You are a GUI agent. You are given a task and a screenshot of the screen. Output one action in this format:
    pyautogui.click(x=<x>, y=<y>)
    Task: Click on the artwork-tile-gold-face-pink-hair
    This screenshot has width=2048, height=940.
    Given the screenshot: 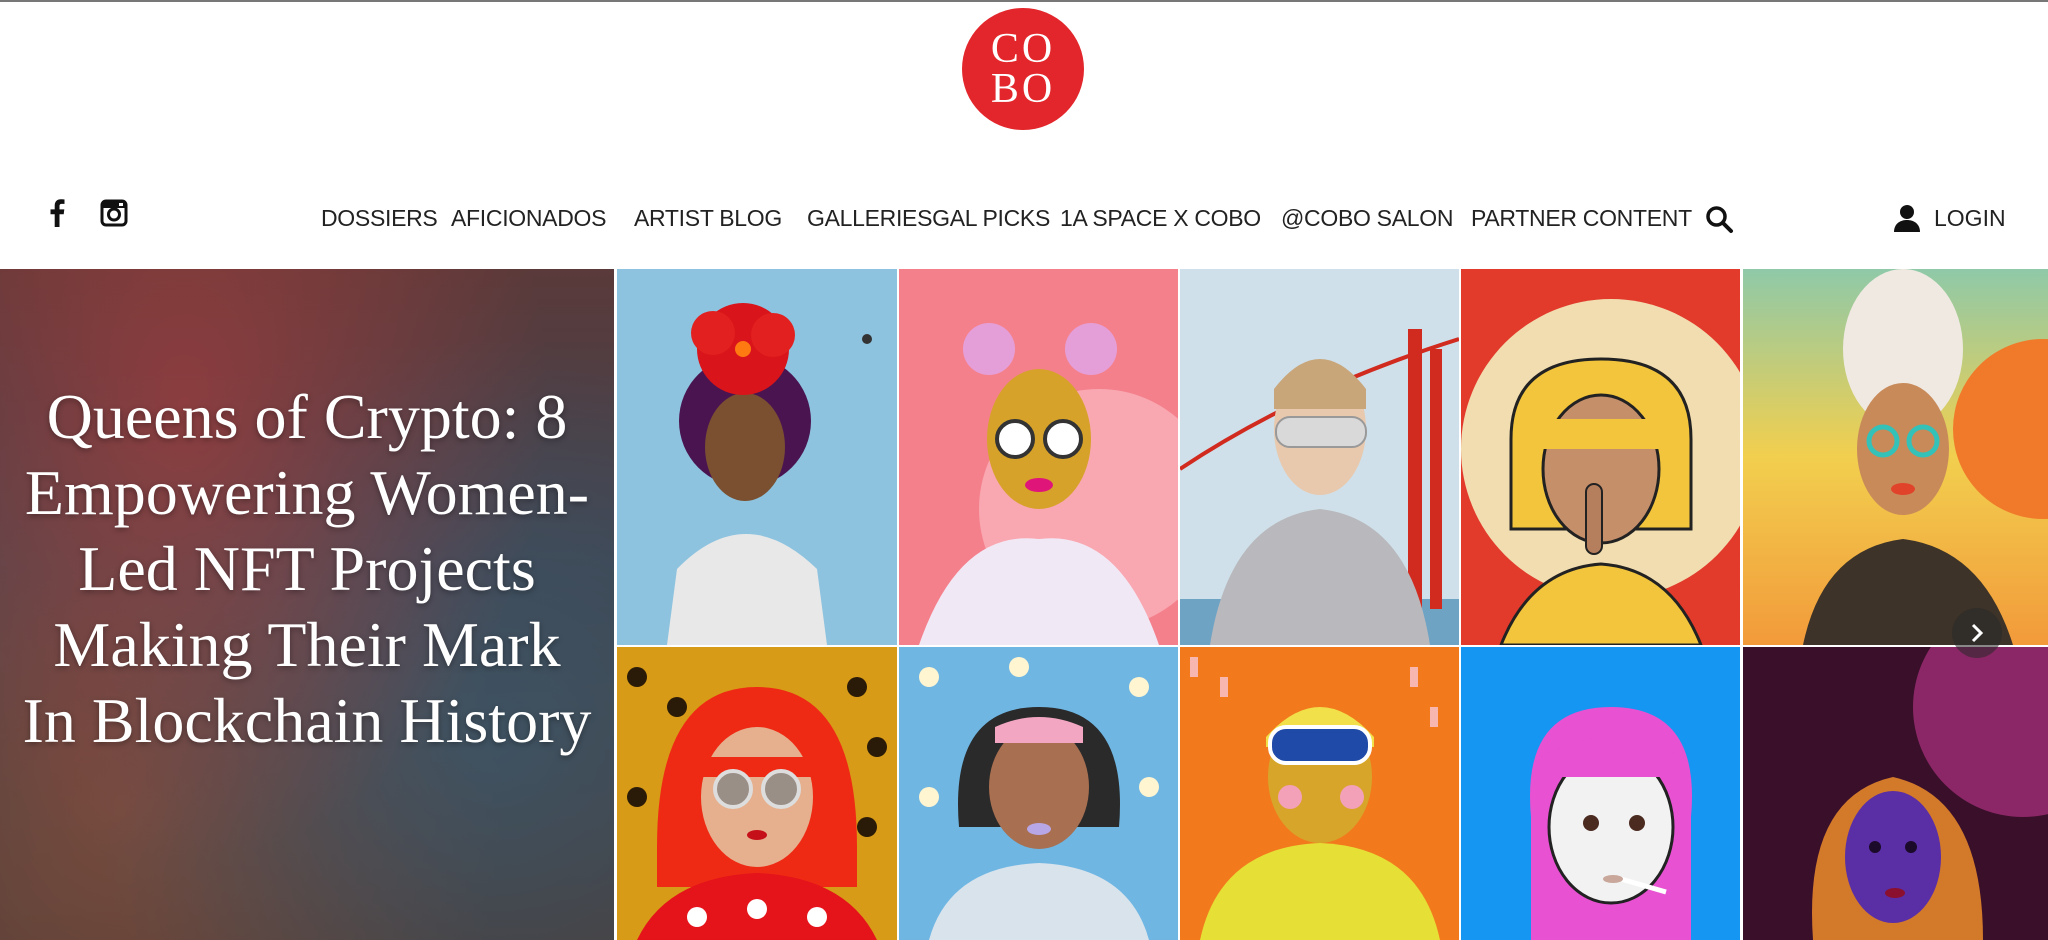 What is the action you would take?
    pyautogui.click(x=1038, y=457)
    